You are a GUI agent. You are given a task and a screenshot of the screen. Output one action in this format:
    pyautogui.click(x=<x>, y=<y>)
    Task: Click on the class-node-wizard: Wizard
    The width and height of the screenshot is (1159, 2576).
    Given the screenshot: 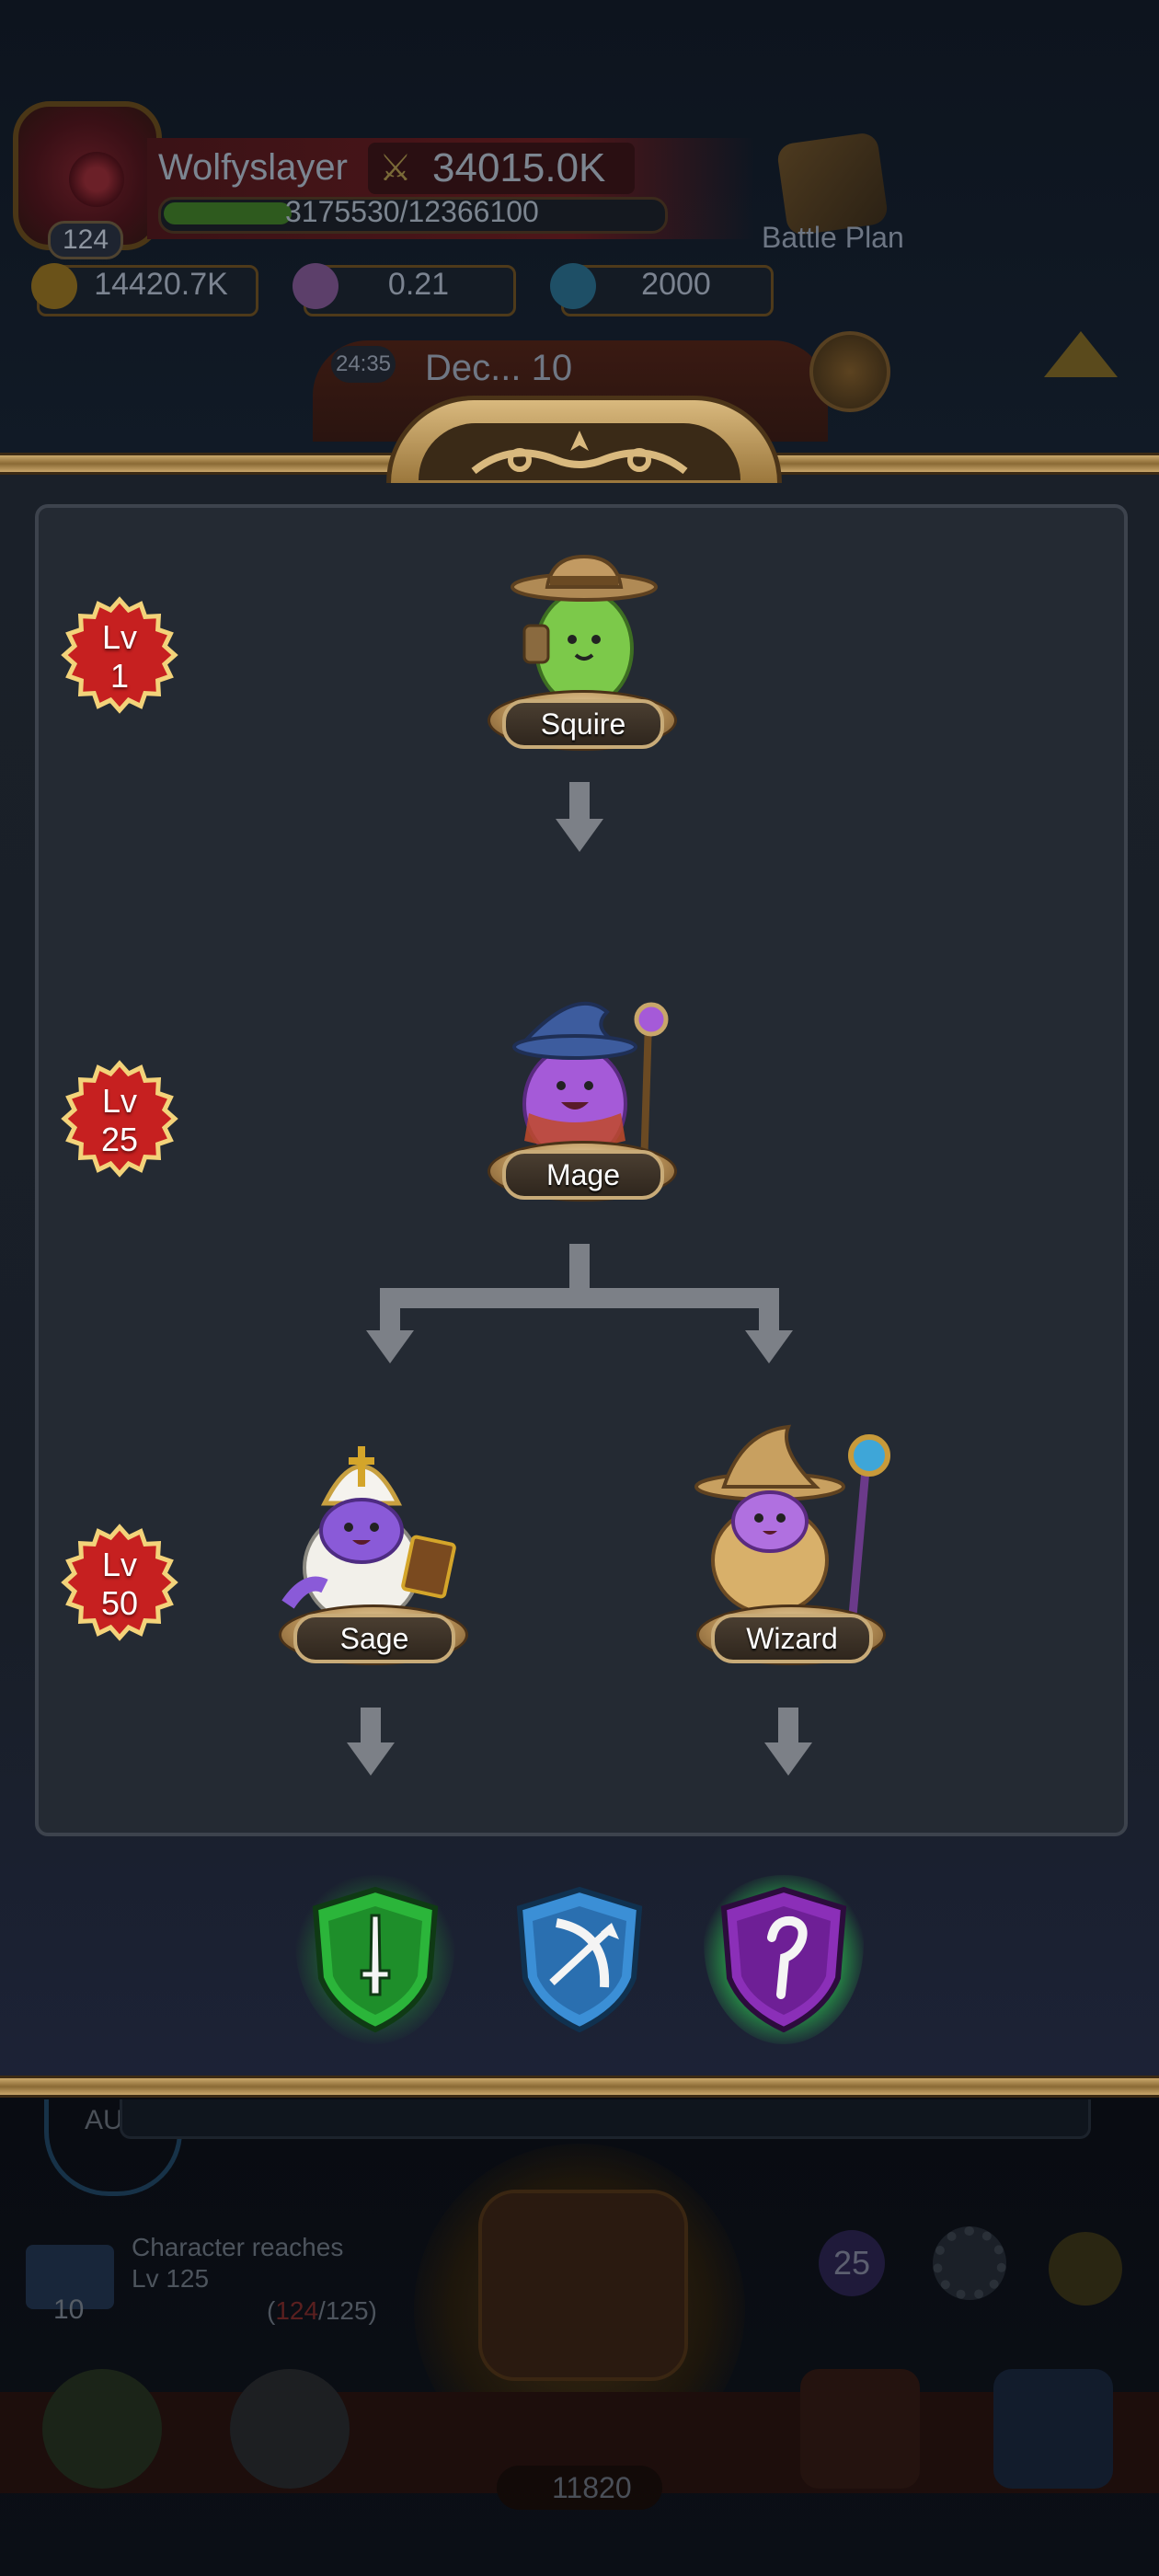 What is the action you would take?
    pyautogui.click(x=788, y=1546)
    